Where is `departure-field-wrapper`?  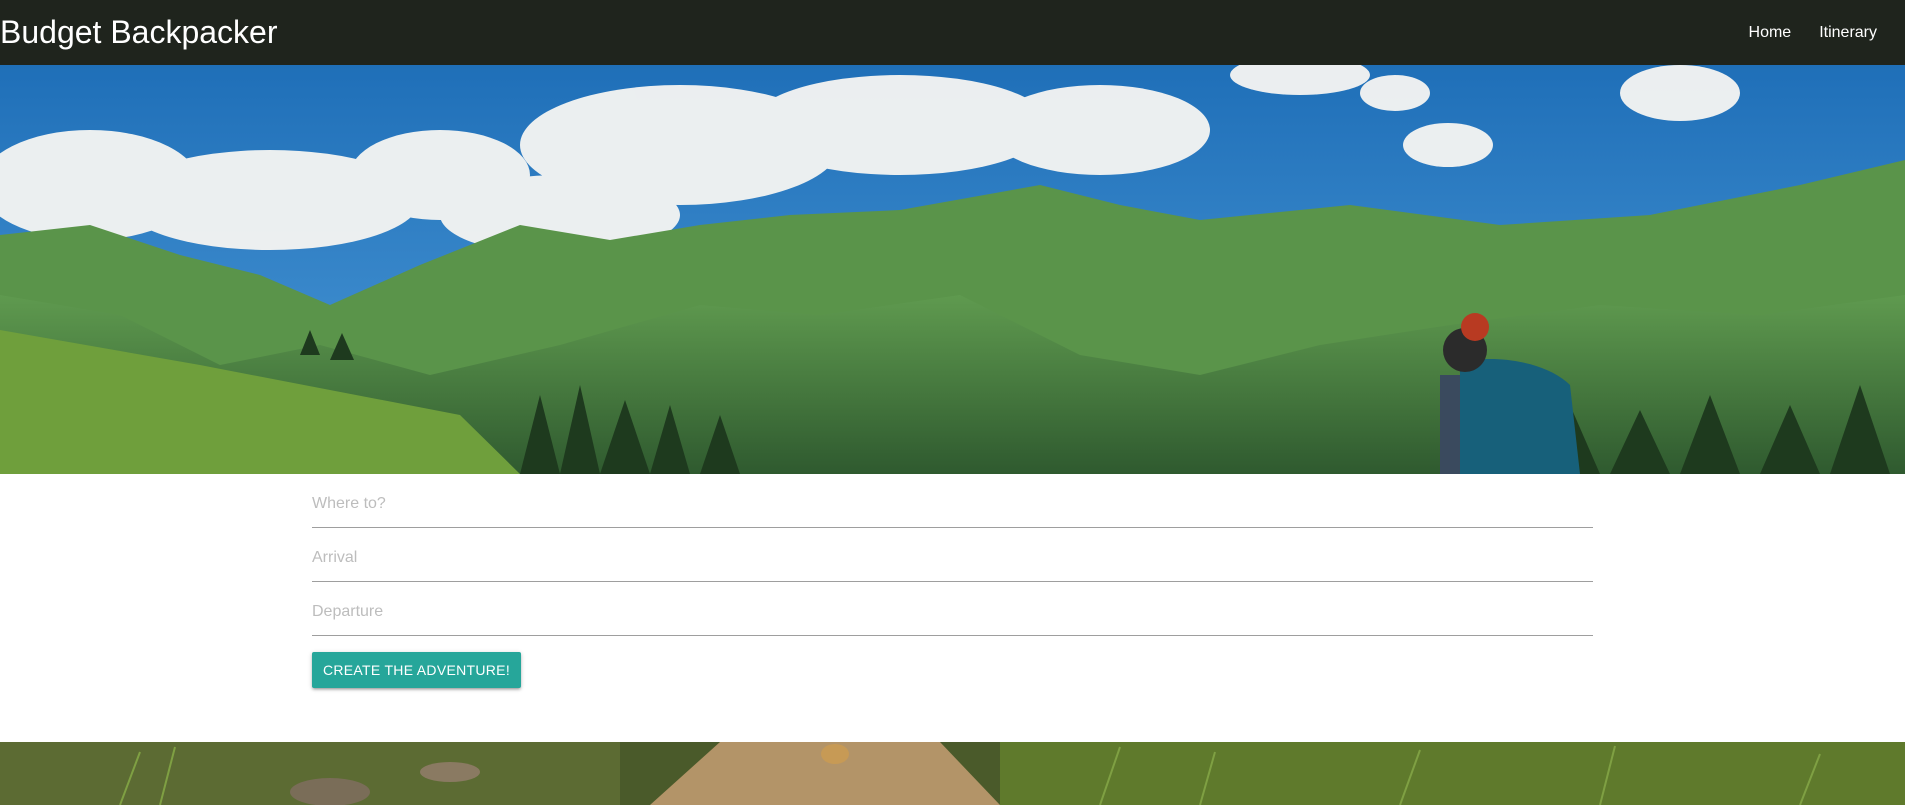 departure-field-wrapper is located at coordinates (952, 609).